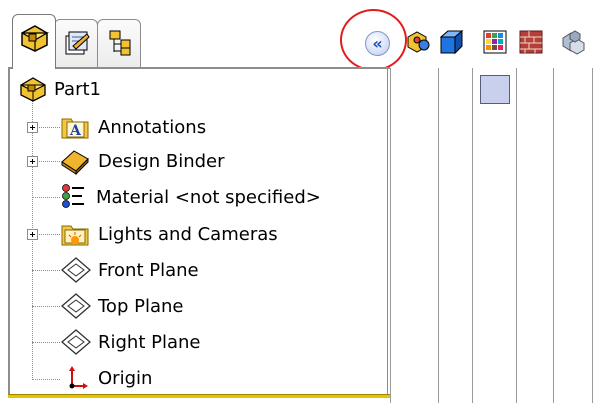 The height and width of the screenshot is (403, 614). What do you see at coordinates (75, 162) in the screenshot?
I see `design-binder-icon` at bounding box center [75, 162].